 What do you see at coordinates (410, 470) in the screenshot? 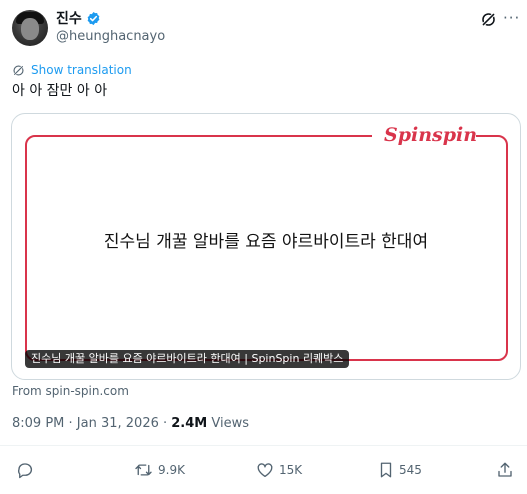
I see `bookmark-count: 545` at bounding box center [410, 470].